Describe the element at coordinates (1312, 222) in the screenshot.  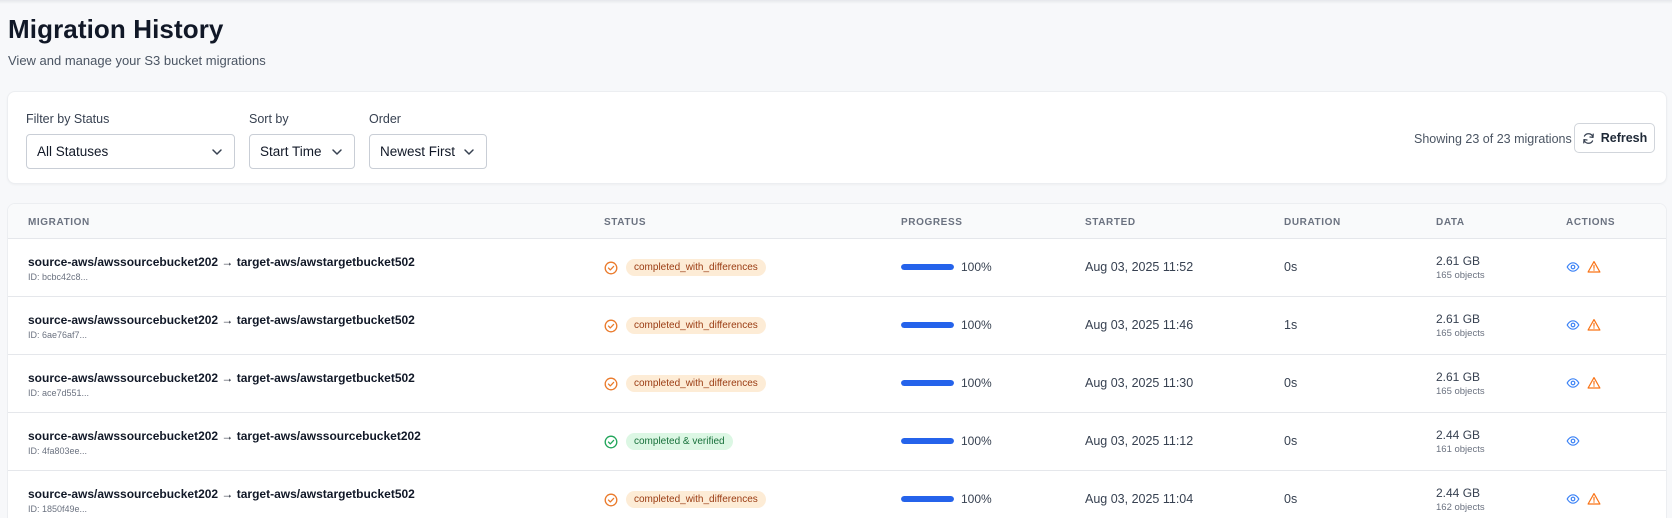
I see `column-header-duration: DURATION` at that location.